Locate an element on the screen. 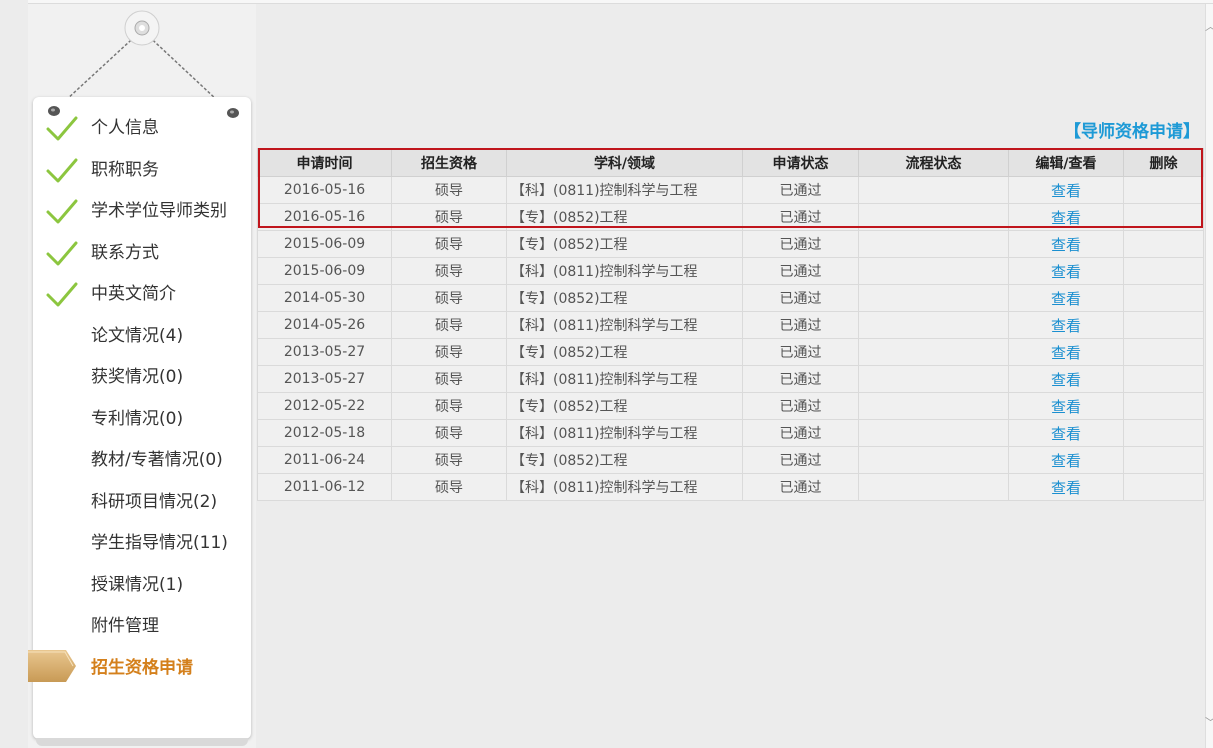 This screenshot has height=748, width=1213. sidebar-item: 授课情况(1) is located at coordinates (142, 586).